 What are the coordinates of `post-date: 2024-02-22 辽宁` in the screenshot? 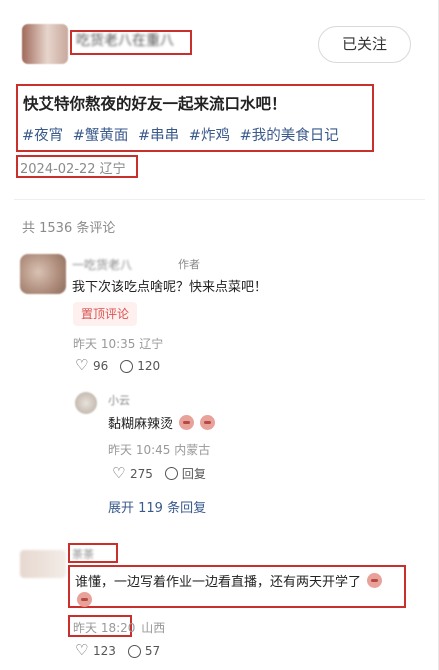 It's located at (73, 169).